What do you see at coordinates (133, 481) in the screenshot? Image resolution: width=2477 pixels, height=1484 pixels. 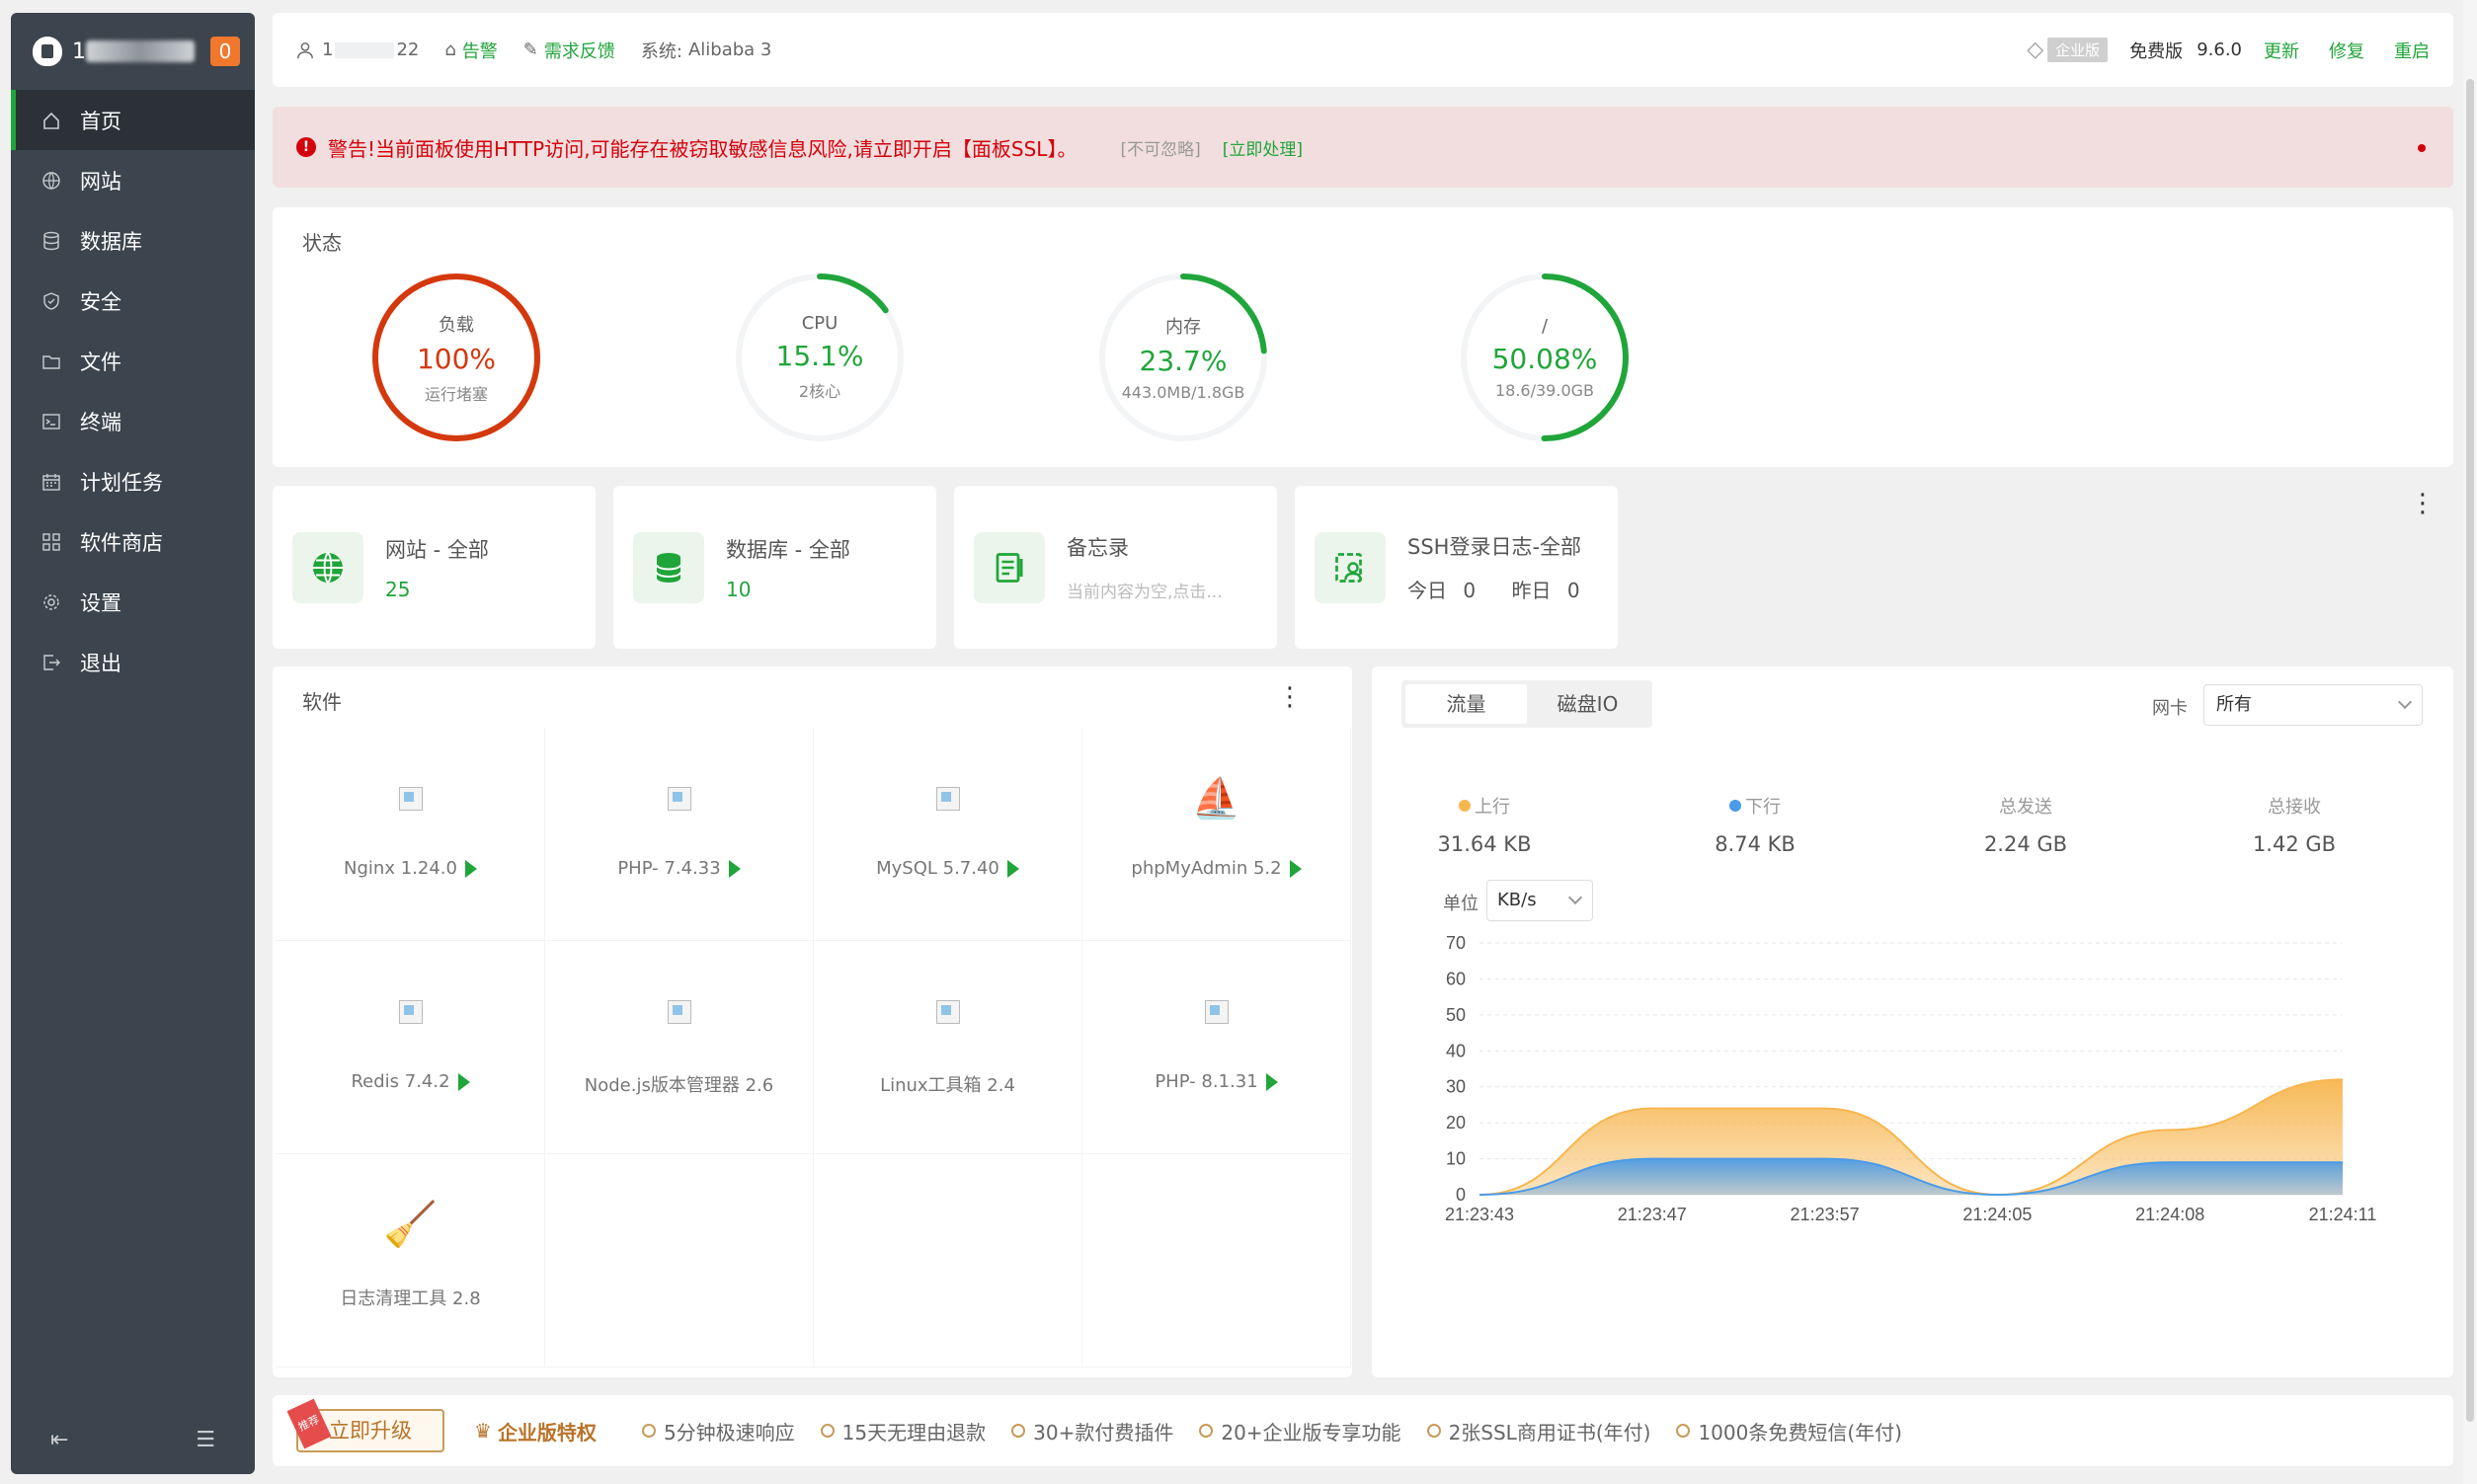 I see `sidebar-item-calendar: 计划任务` at bounding box center [133, 481].